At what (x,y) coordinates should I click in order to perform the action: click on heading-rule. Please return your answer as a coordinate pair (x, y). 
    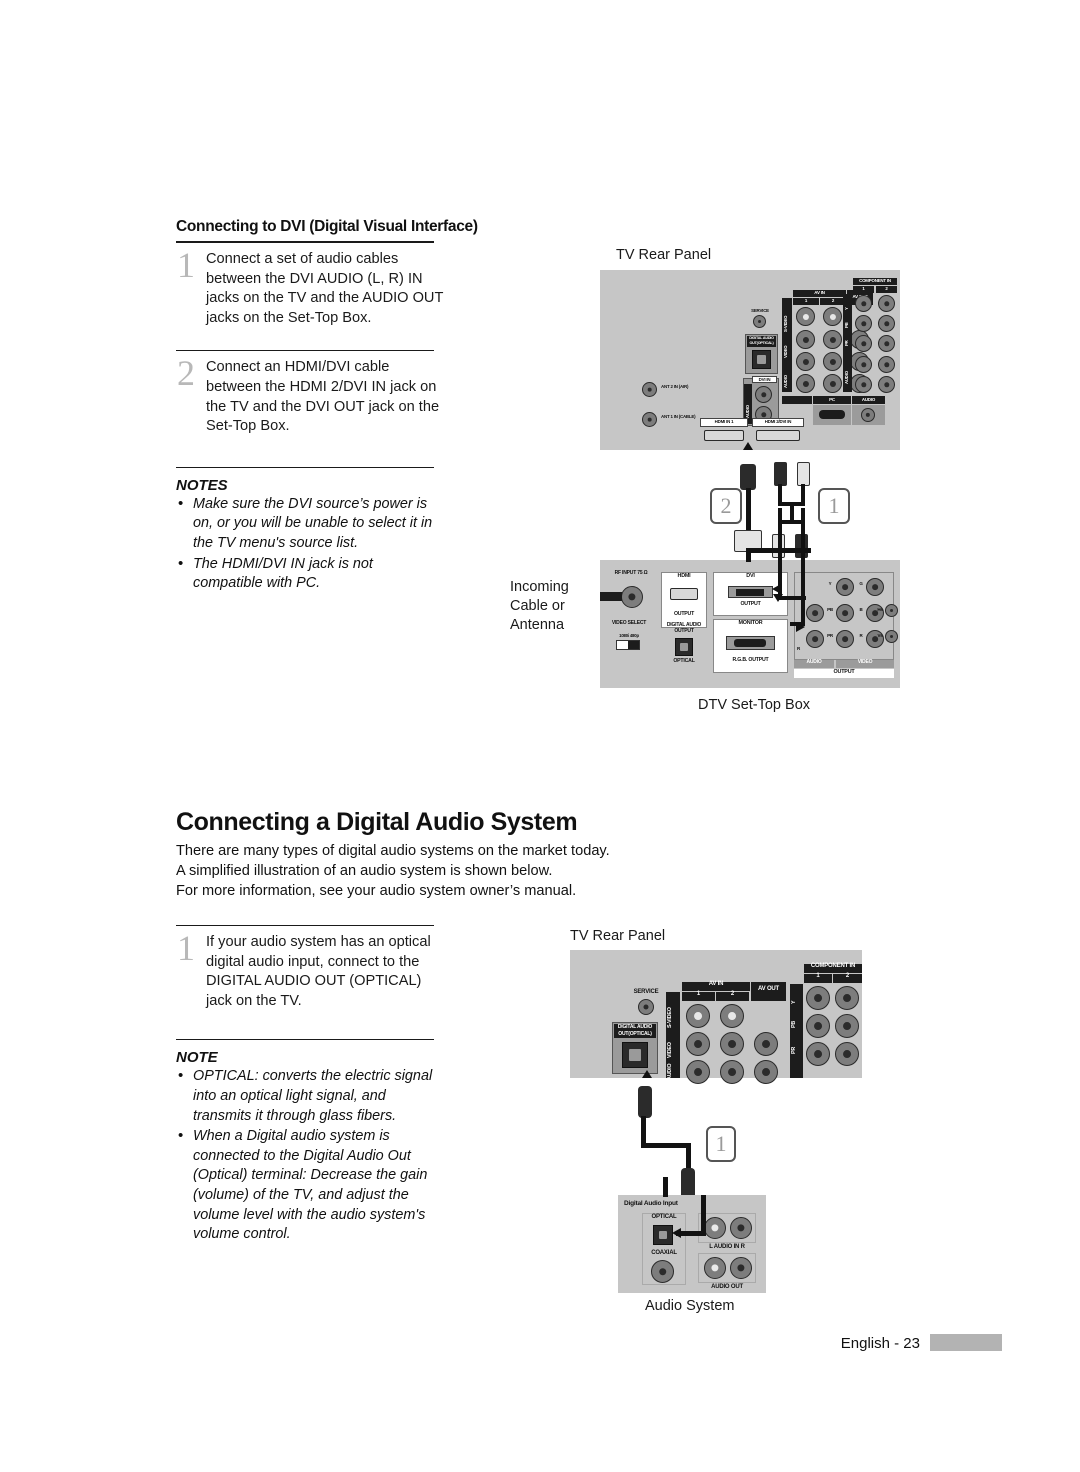
    Looking at the image, I should click on (305, 242).